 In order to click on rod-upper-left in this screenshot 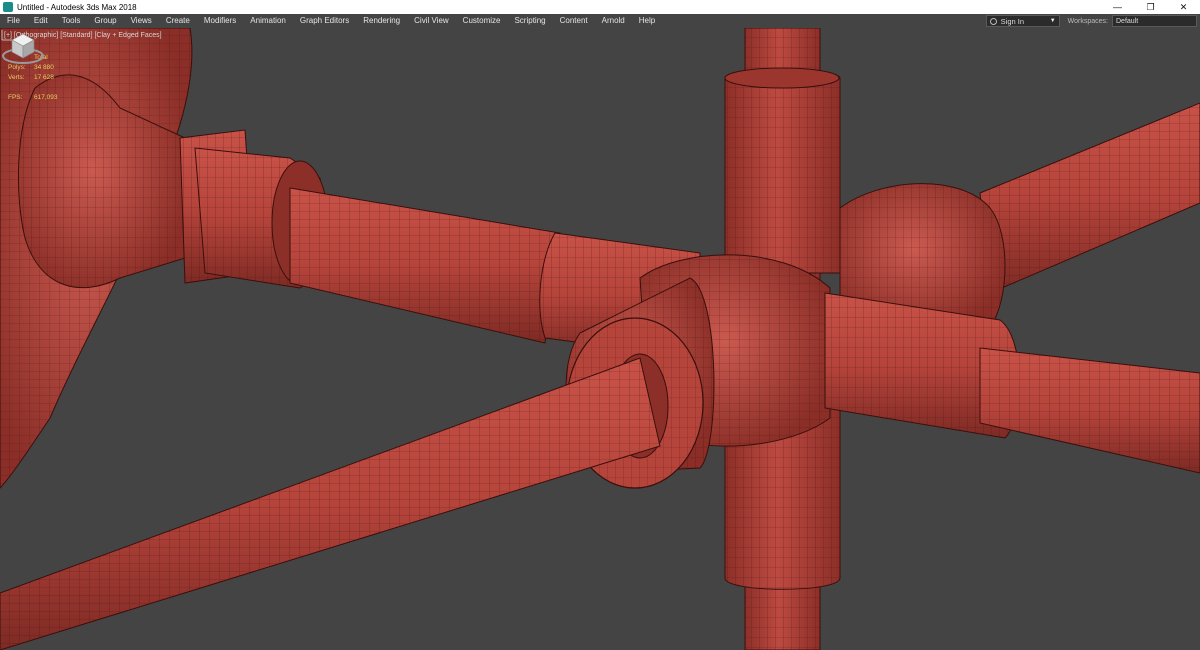, I will do `click(425, 265)`.